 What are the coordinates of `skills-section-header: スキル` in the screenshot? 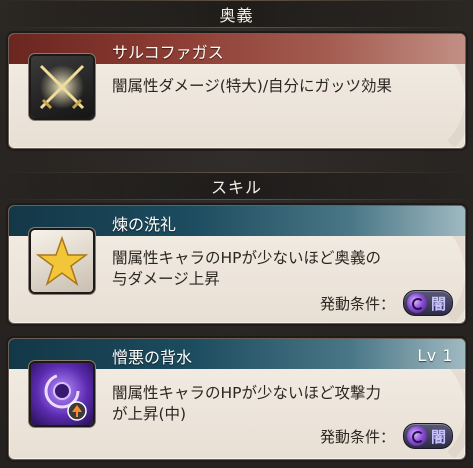 It's located at (236, 186).